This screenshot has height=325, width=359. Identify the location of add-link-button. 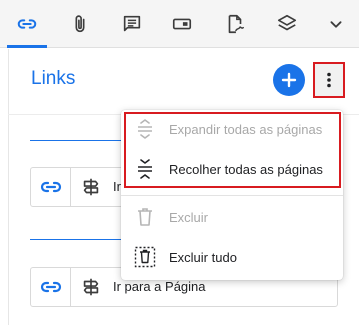
(289, 80).